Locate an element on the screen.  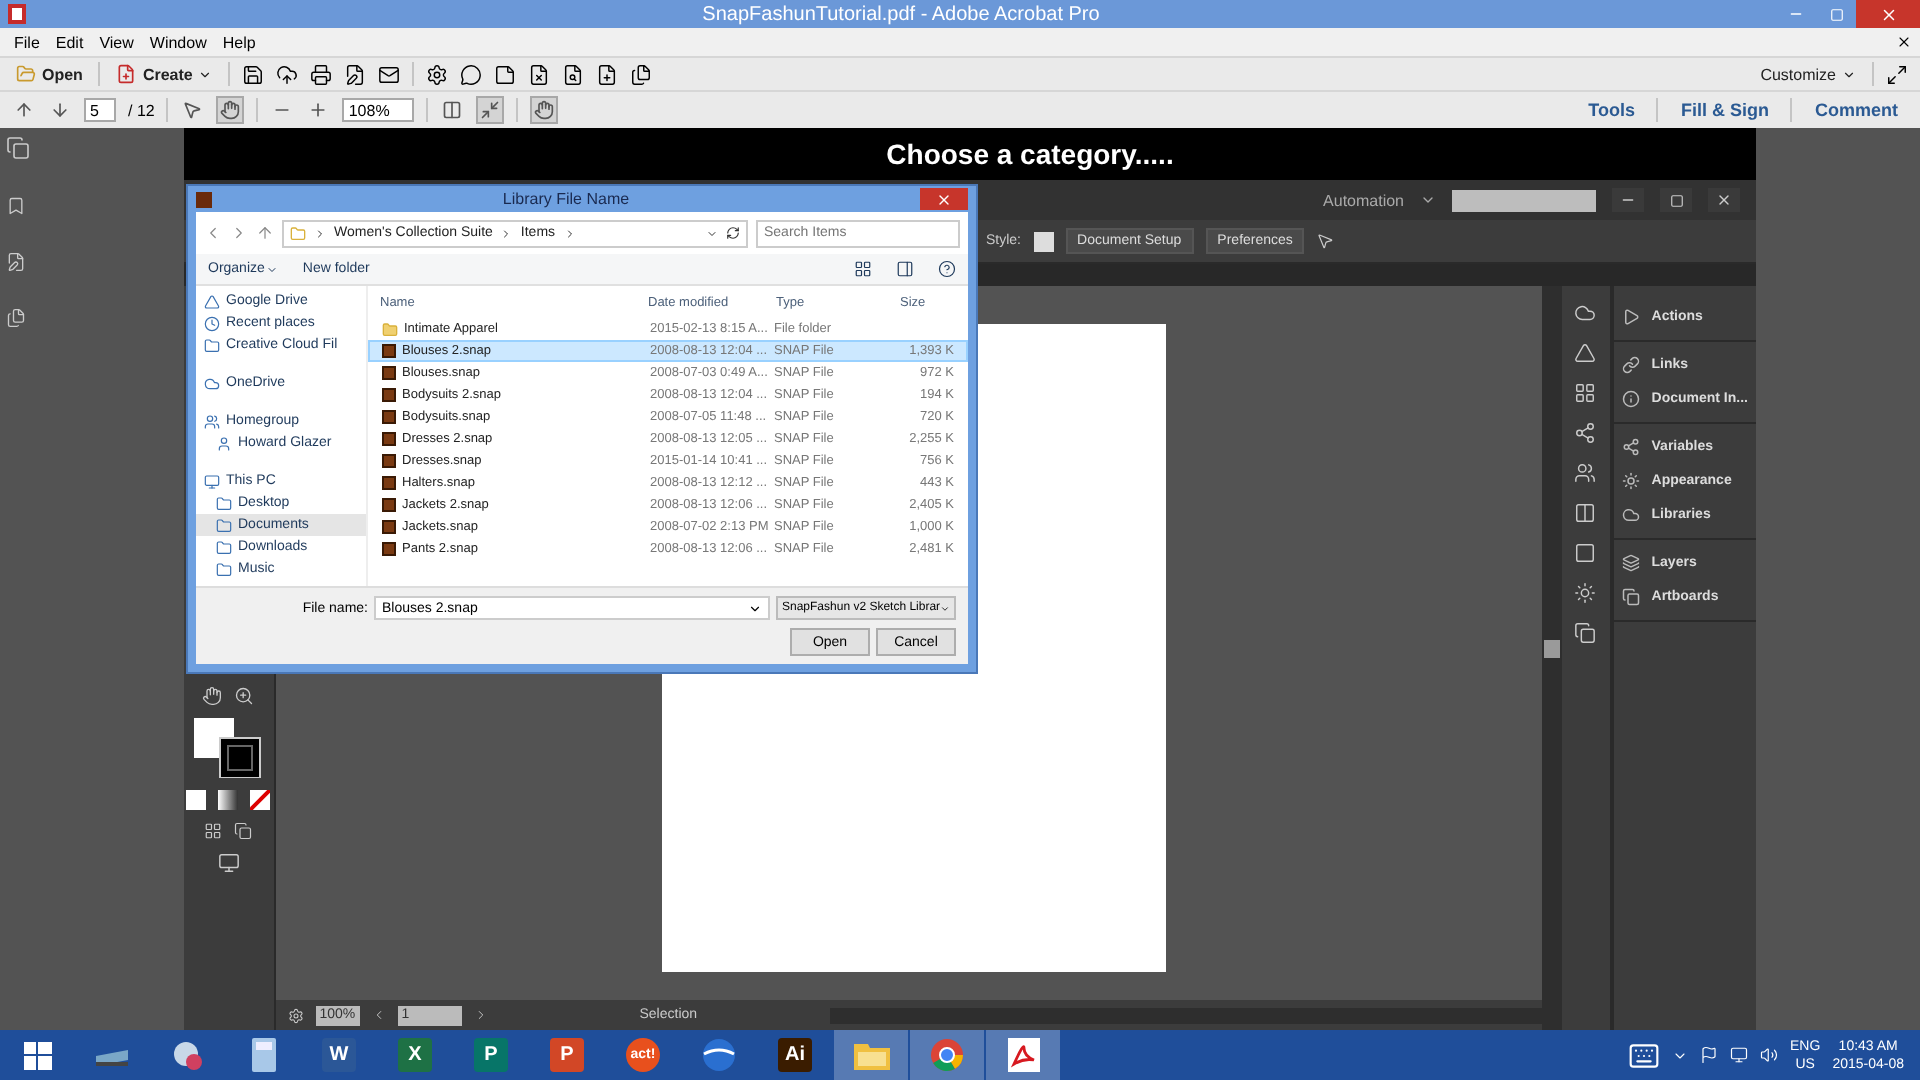
layers-icon is located at coordinates (1630, 563).